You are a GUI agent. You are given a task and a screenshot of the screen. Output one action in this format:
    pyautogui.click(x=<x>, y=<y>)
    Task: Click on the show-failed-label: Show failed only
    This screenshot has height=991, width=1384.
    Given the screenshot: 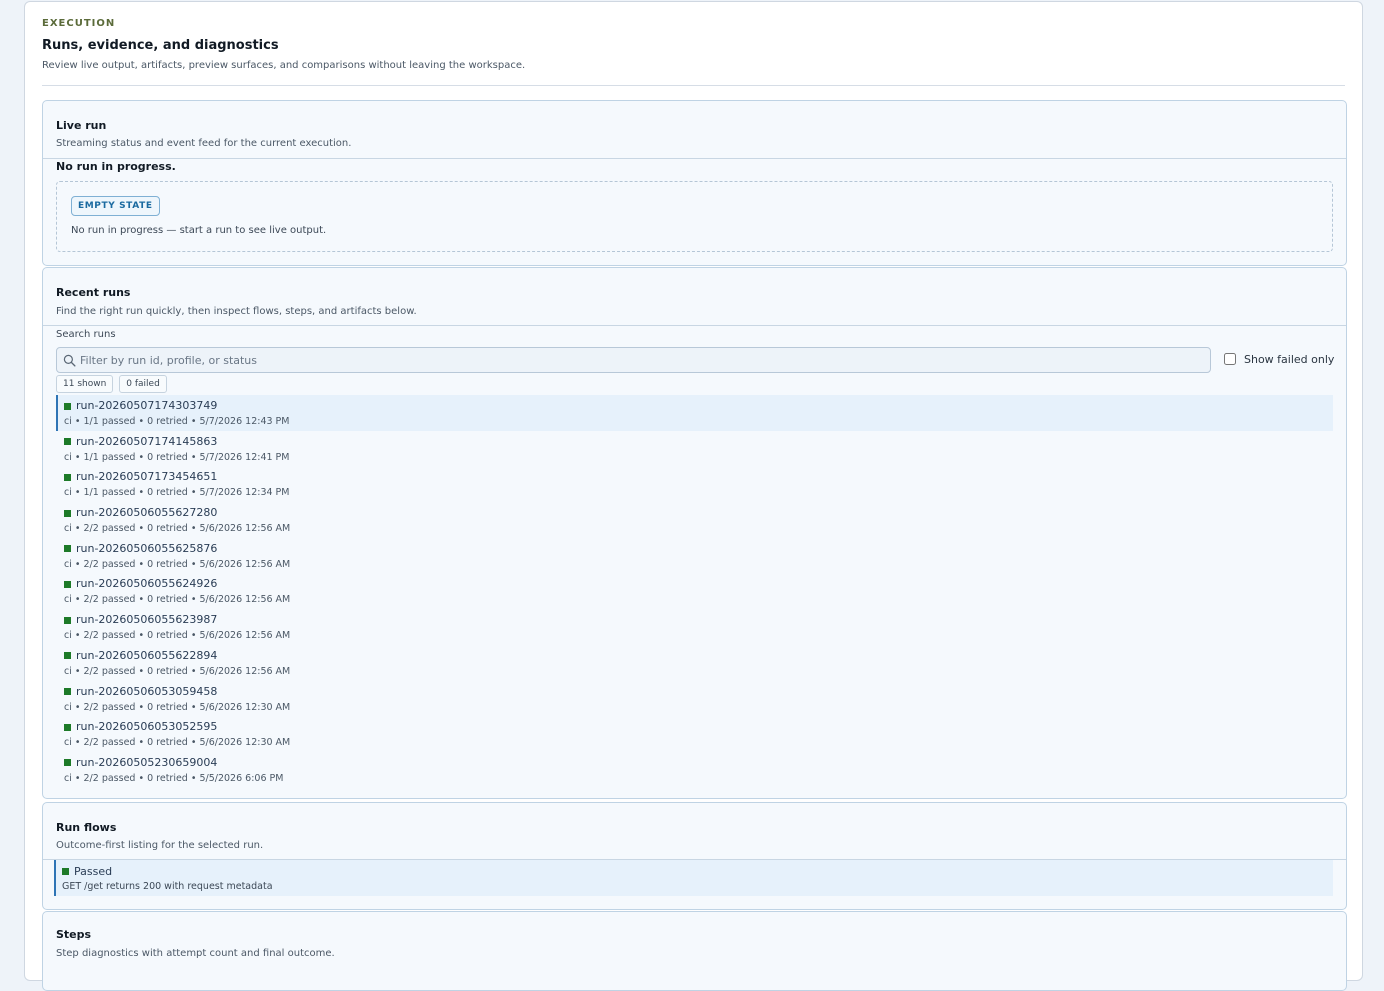 What is the action you would take?
    pyautogui.click(x=1289, y=359)
    